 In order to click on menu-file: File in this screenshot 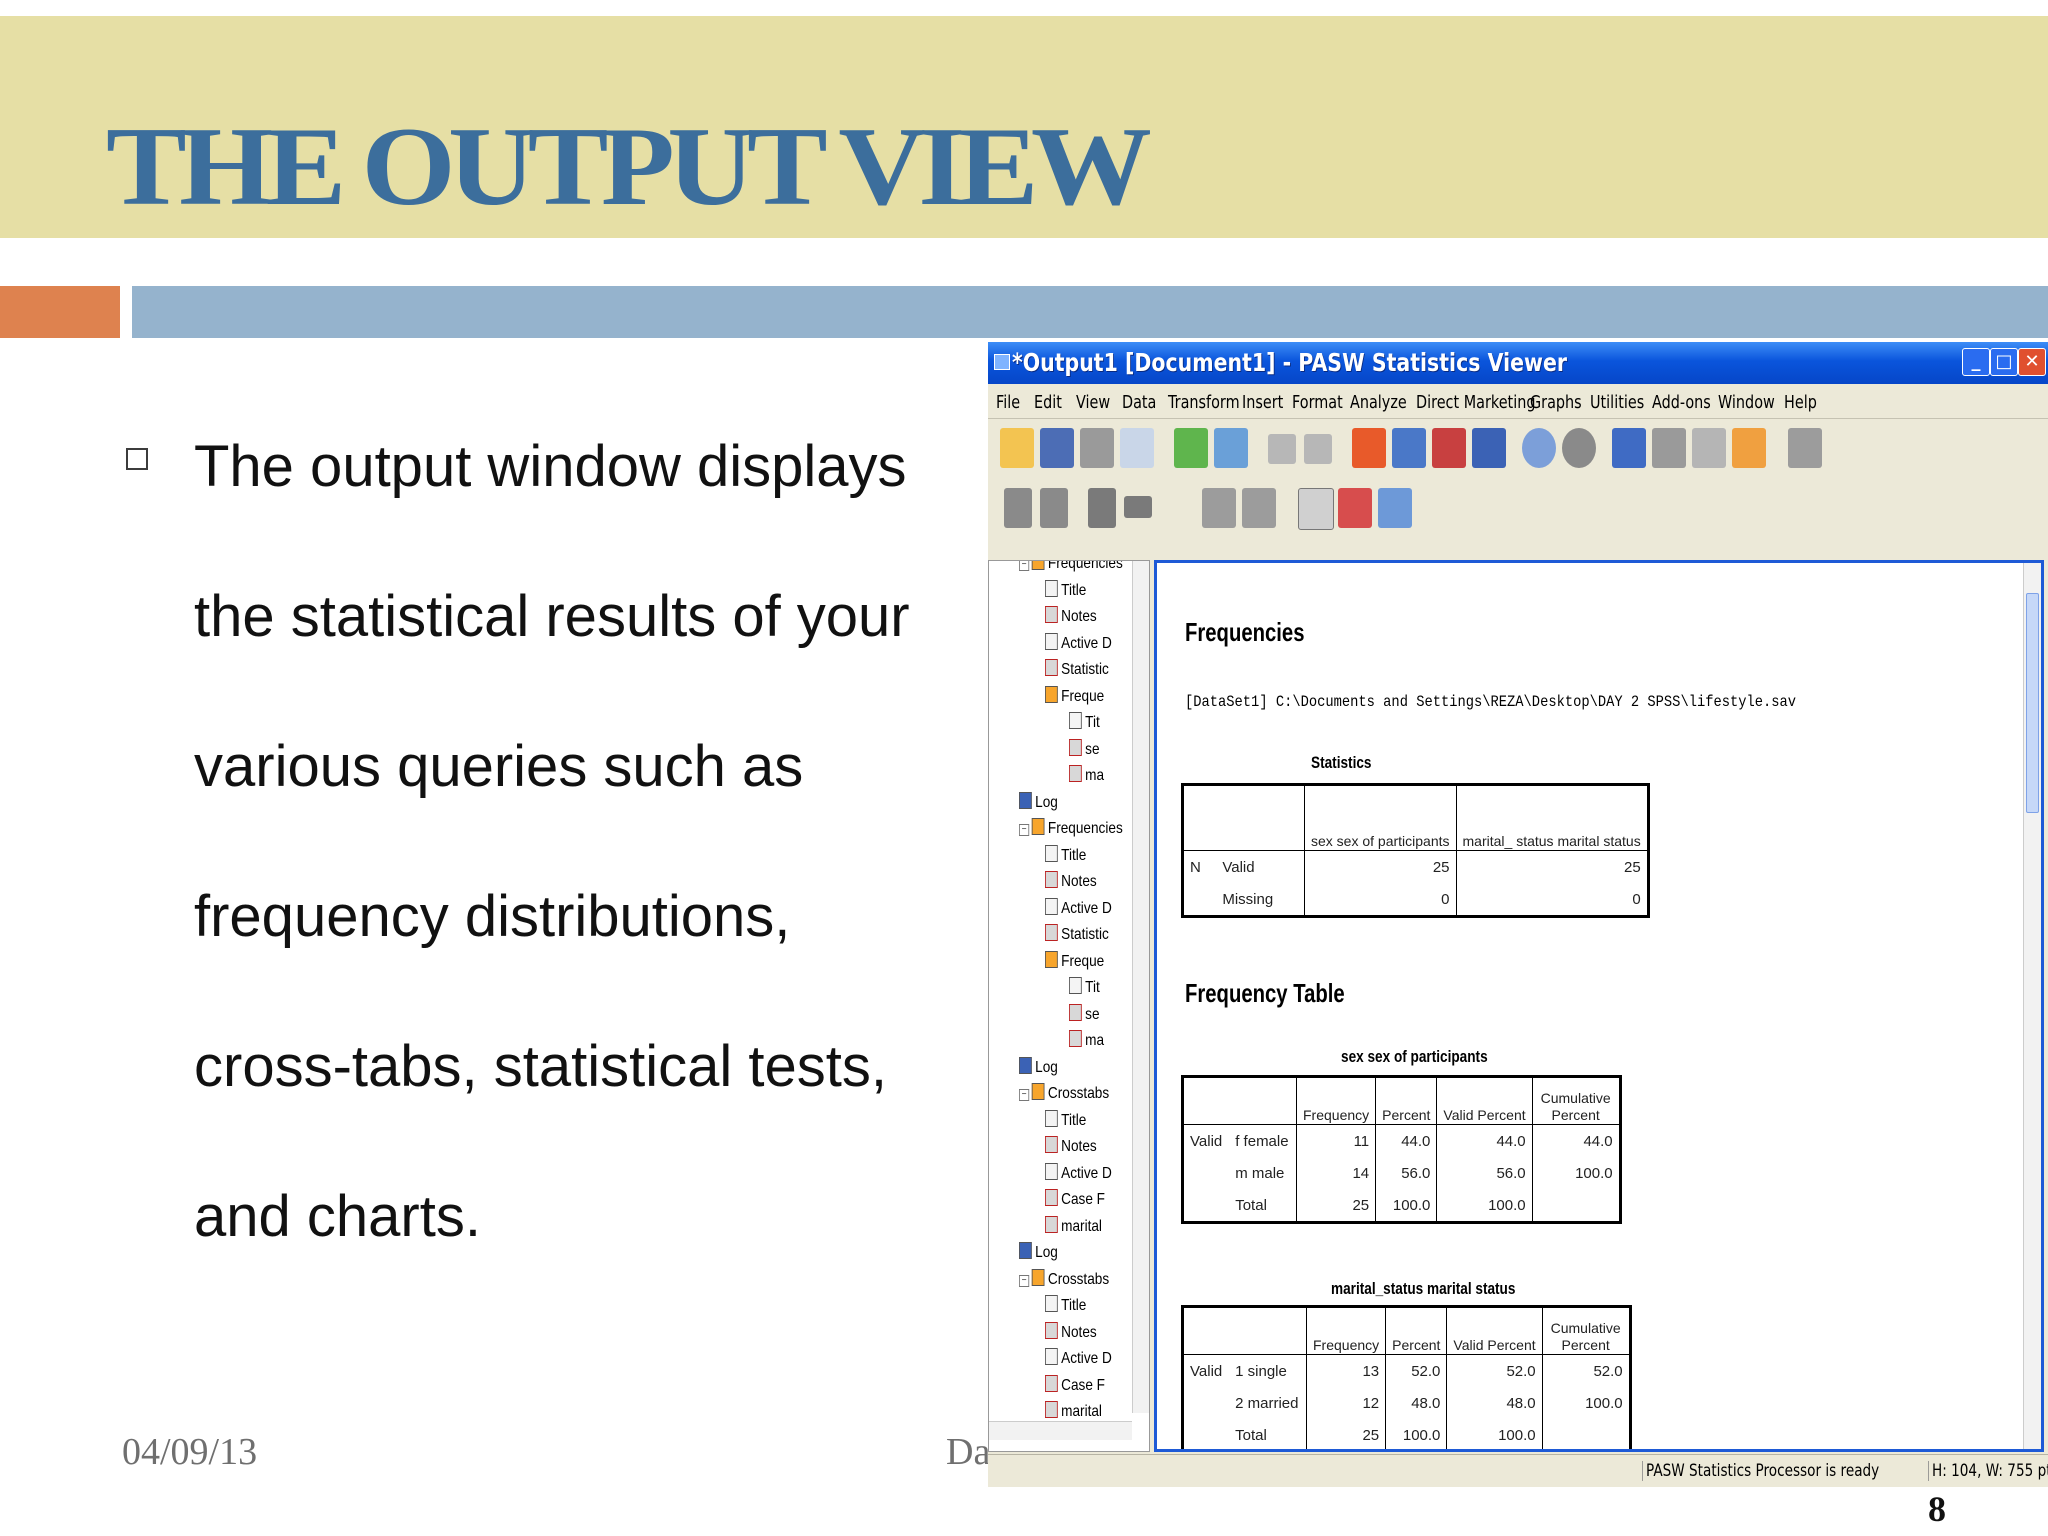, I will do `click(1008, 402)`.